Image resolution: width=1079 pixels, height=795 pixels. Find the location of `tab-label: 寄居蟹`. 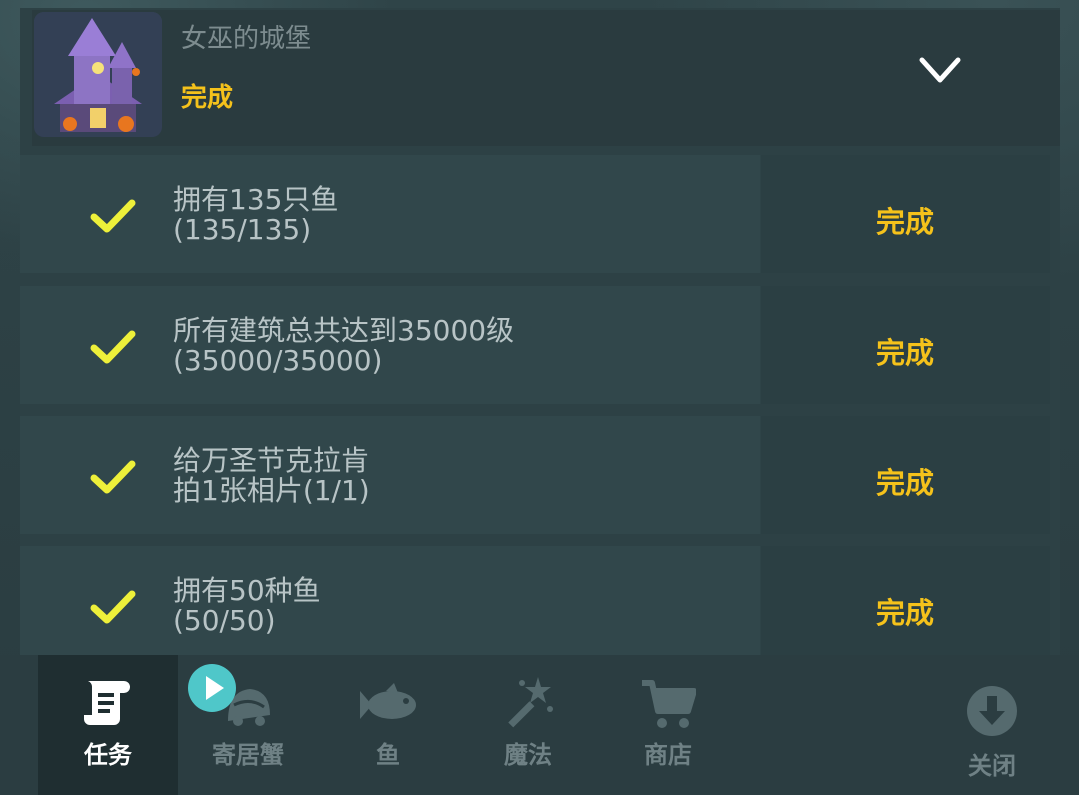

tab-label: 寄居蟹 is located at coordinates (248, 755).